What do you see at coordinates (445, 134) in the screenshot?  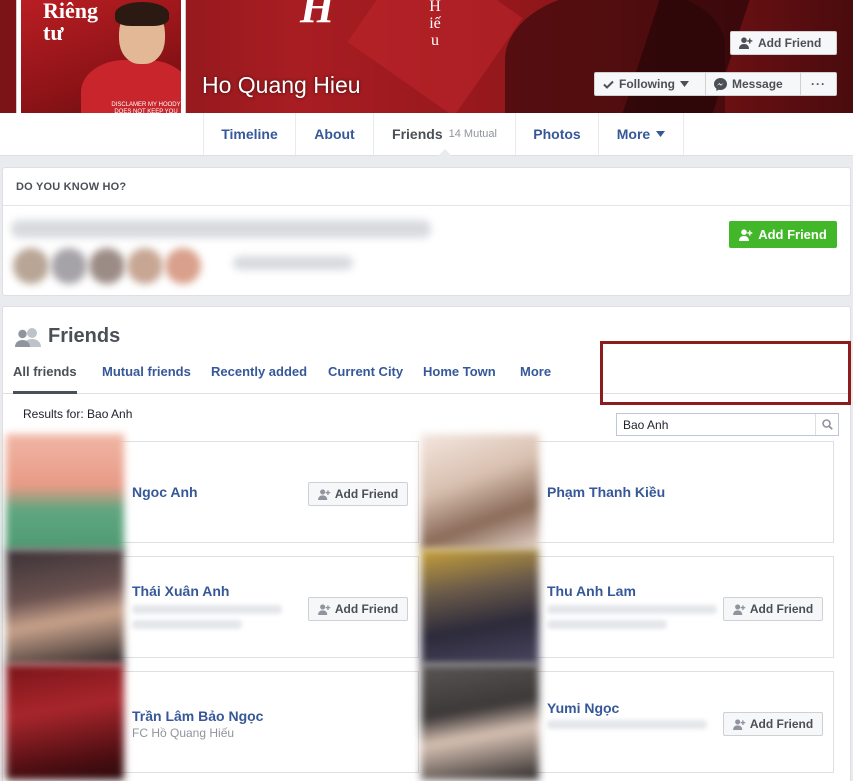 I see `tab-friends: Friends 14 Mutual` at bounding box center [445, 134].